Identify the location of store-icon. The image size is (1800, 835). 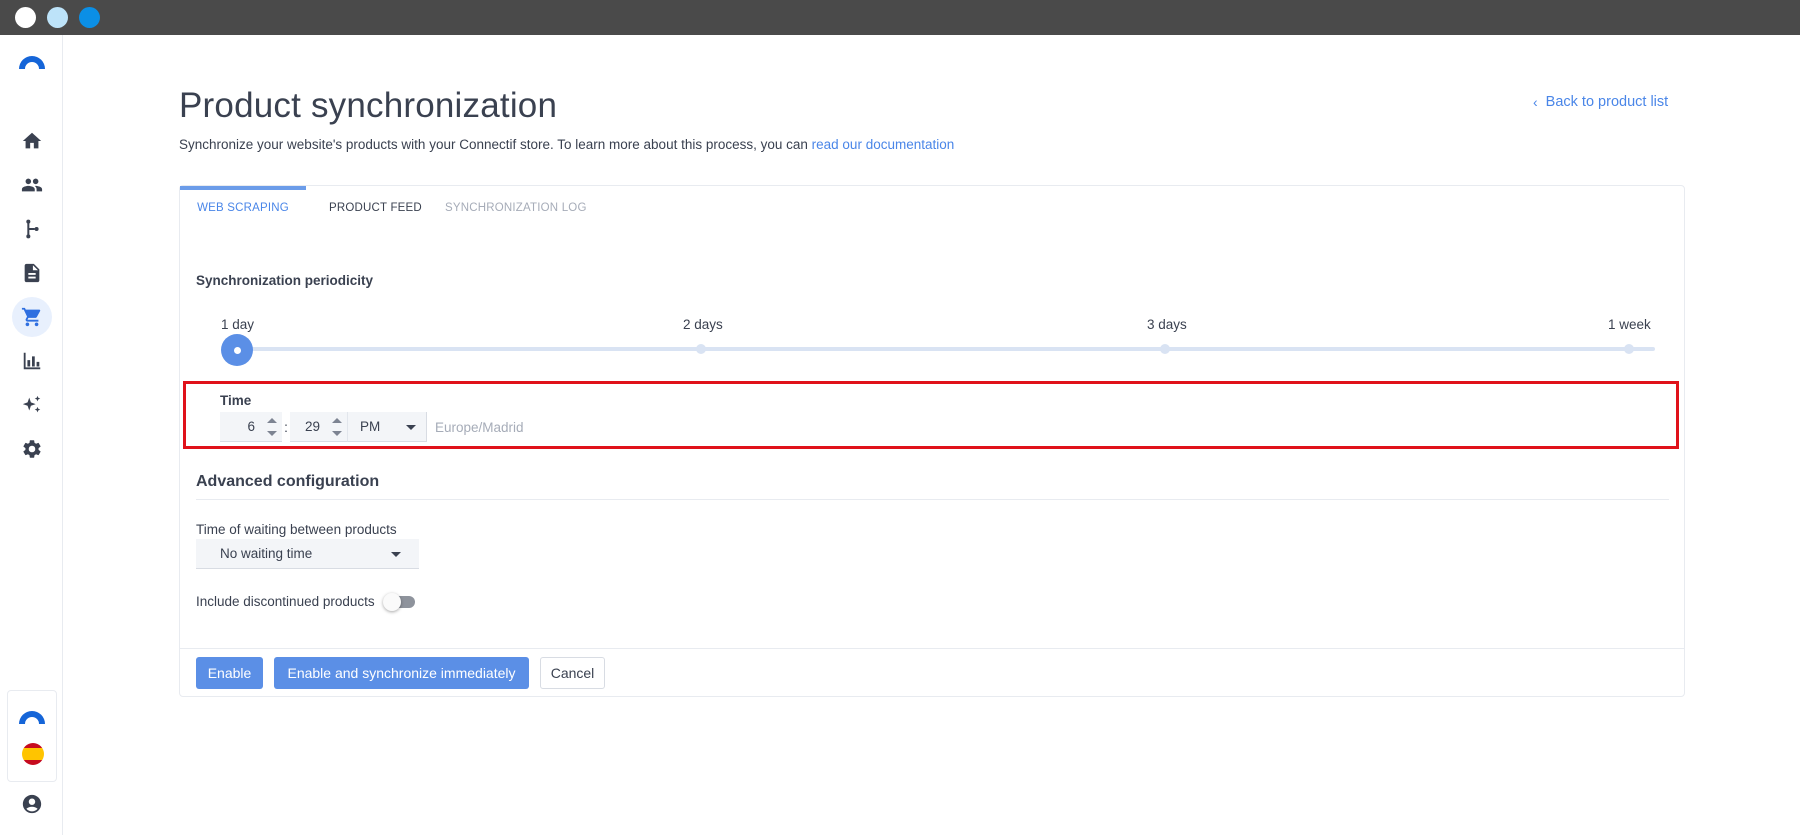
(31, 317).